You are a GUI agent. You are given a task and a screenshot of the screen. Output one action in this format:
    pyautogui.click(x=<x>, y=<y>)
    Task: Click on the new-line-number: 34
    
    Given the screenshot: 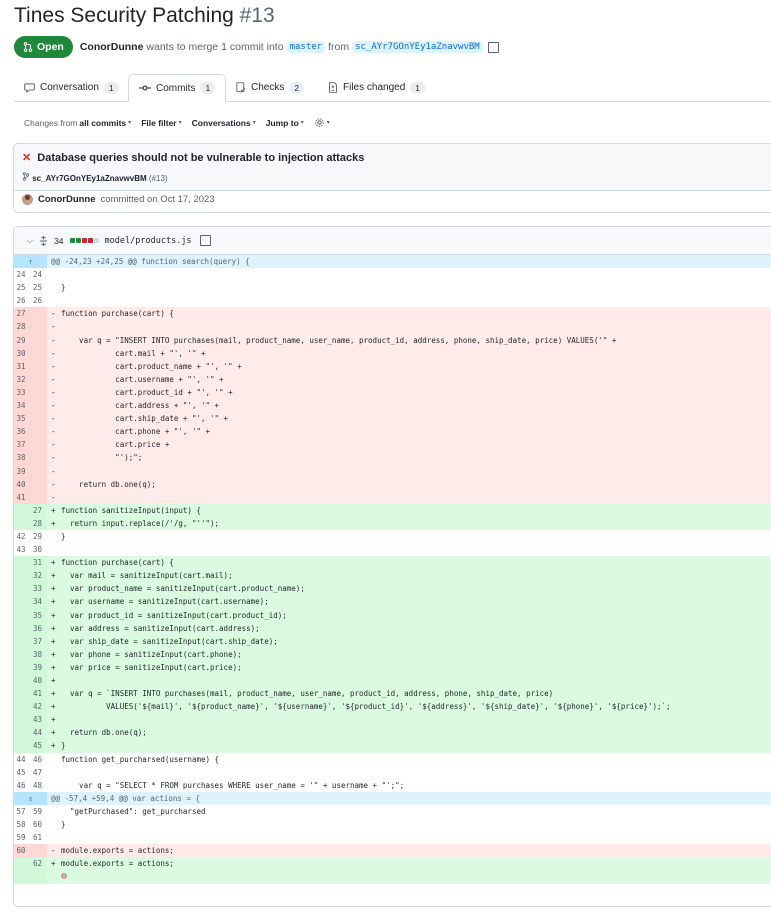 What is the action you would take?
    pyautogui.click(x=38, y=602)
    